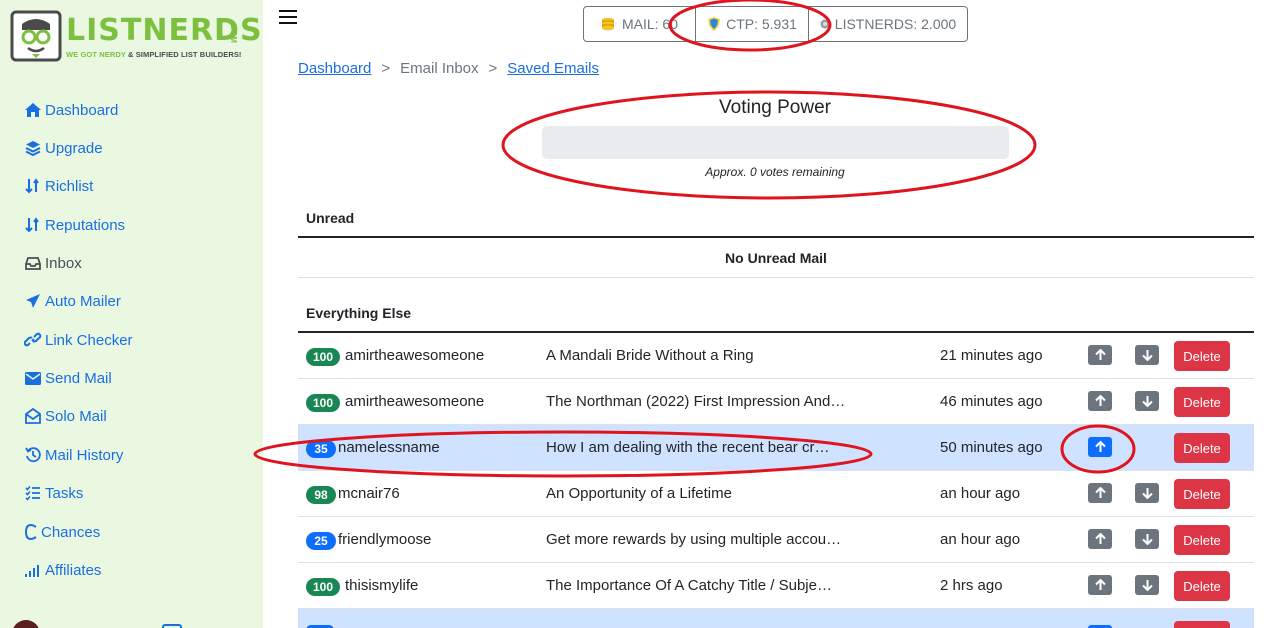 The width and height of the screenshot is (1280, 628). Describe the element at coordinates (389, 447) in the screenshot. I see `sender-name: namelessname` at that location.